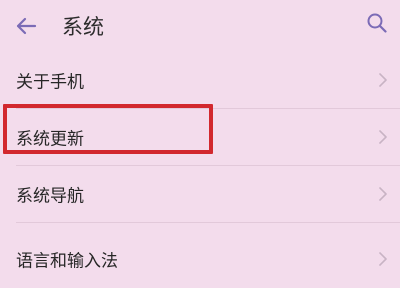  What do you see at coordinates (50, 196) in the screenshot?
I see `menu-item-label: 系统导航` at bounding box center [50, 196].